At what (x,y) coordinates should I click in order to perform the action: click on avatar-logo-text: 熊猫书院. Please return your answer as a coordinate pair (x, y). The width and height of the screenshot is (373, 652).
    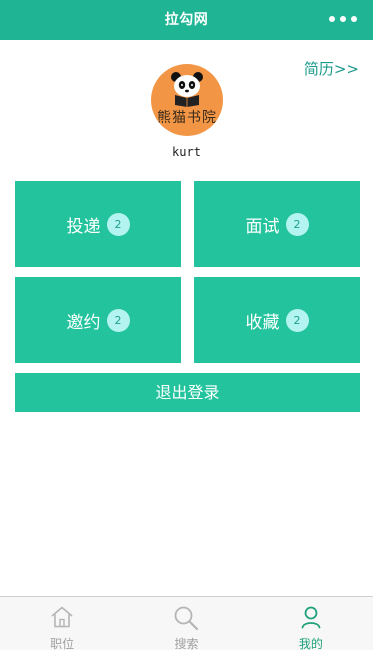
    Looking at the image, I should click on (187, 118).